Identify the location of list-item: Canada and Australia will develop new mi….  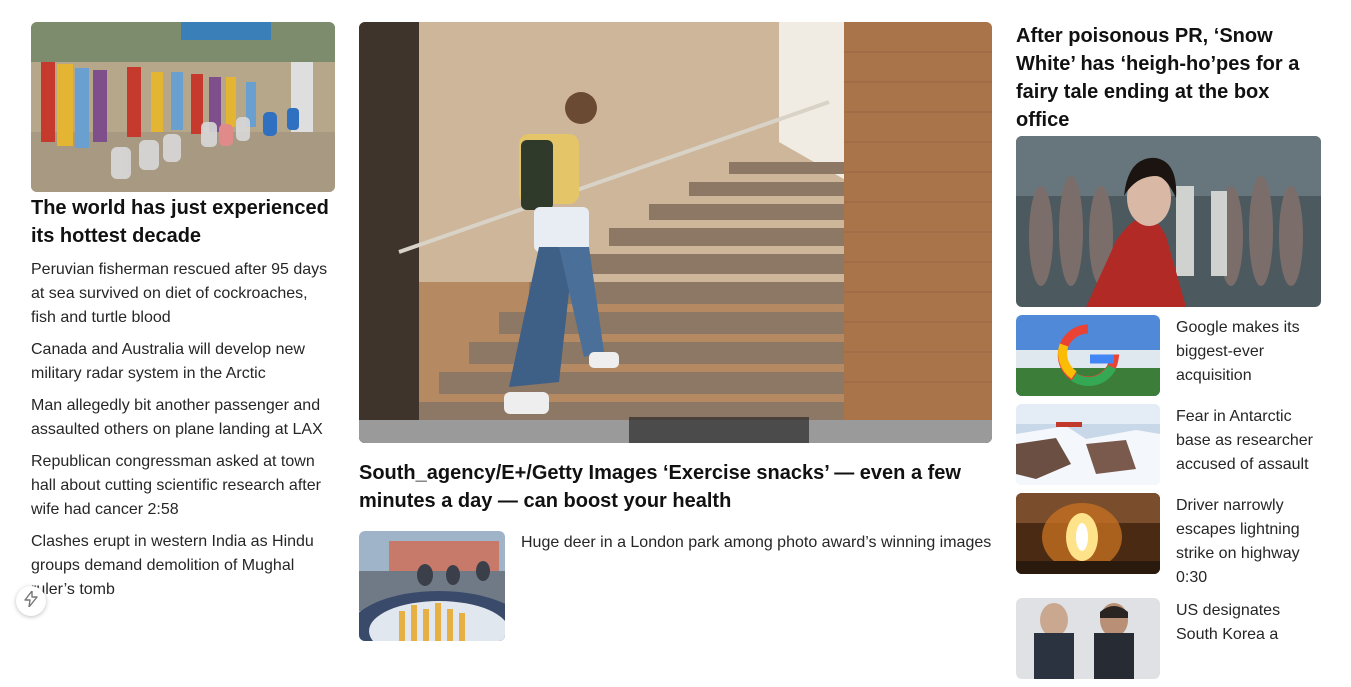
(183, 362).